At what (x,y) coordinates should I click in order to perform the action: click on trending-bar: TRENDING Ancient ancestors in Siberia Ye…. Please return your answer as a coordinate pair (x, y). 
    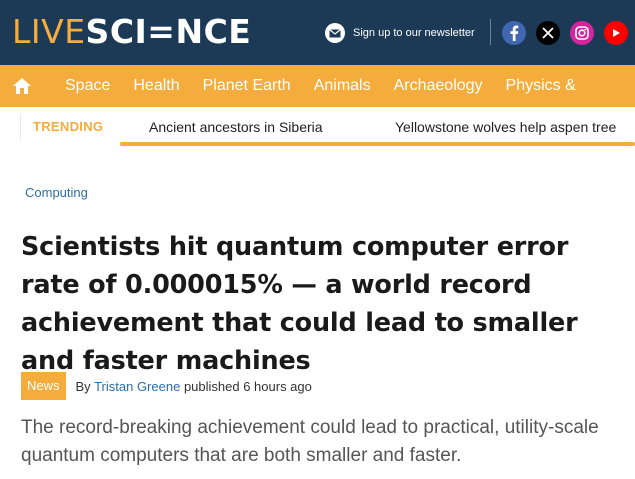
    Looking at the image, I should click on (317, 127).